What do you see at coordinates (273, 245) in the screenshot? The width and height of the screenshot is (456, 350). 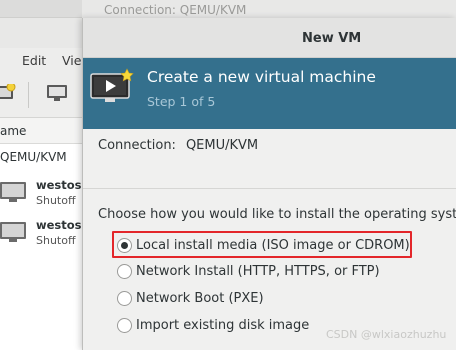 I see `radio-label: Local install media (ISO image or CDROM)` at bounding box center [273, 245].